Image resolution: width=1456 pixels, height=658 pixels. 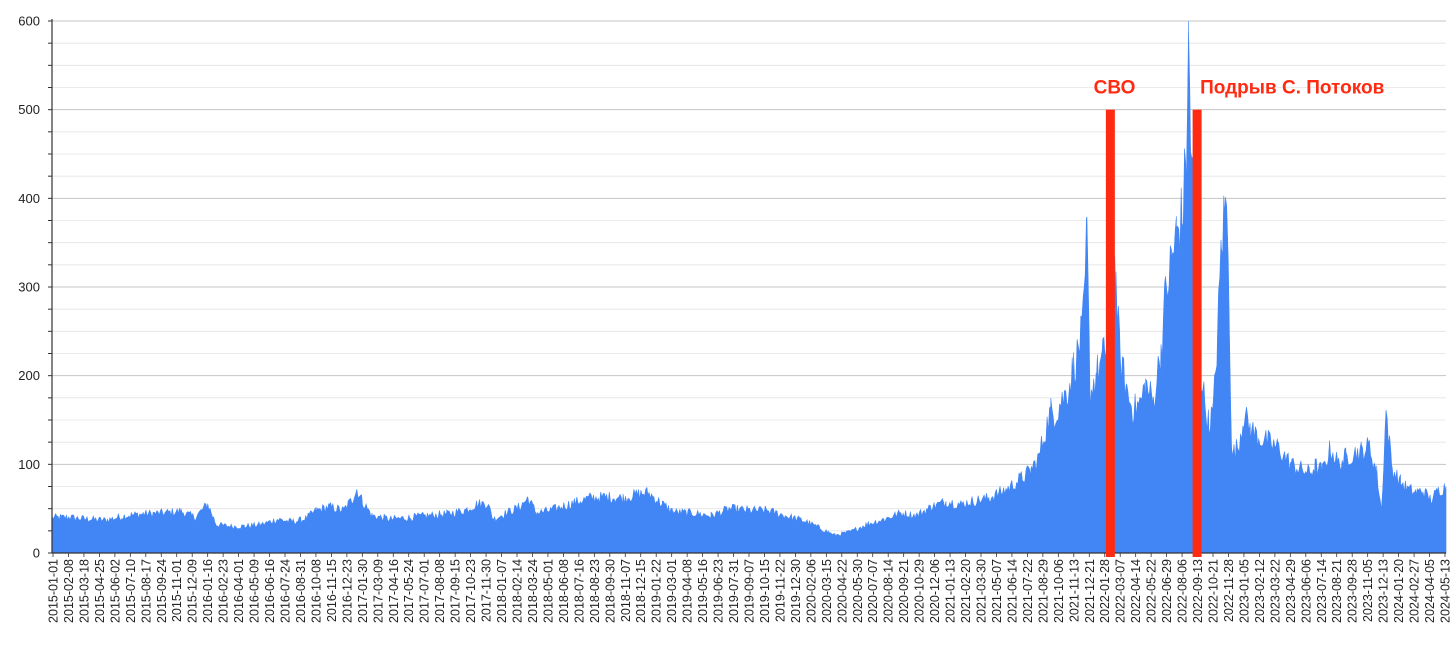 I want to click on x-tick-label: 2018-06-08, so click(x=564, y=591).